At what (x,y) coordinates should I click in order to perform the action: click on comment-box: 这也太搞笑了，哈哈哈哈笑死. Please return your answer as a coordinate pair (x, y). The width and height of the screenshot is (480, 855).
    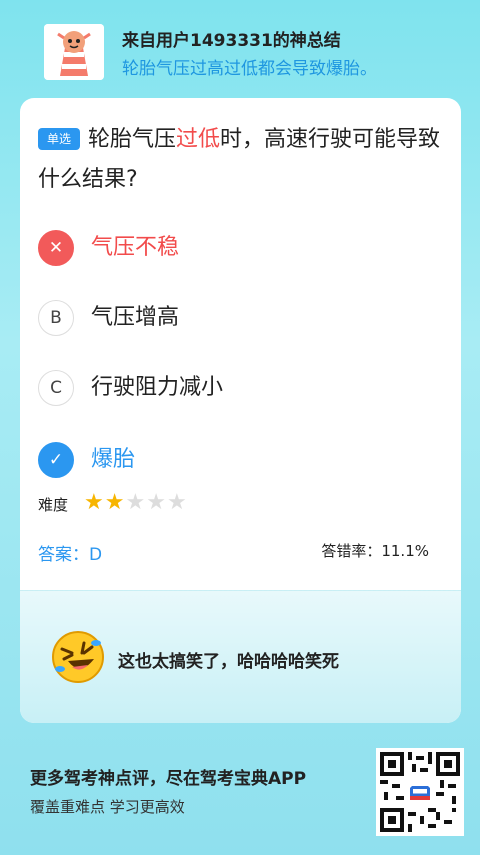
    Looking at the image, I should click on (240, 656).